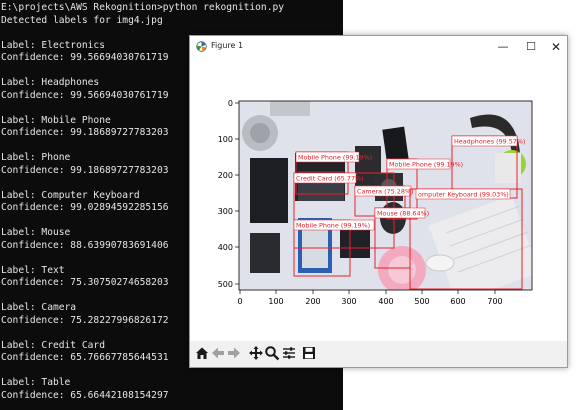 The width and height of the screenshot is (576, 410). Describe the element at coordinates (421, 301) in the screenshot. I see `x-tick-label: 500` at that location.